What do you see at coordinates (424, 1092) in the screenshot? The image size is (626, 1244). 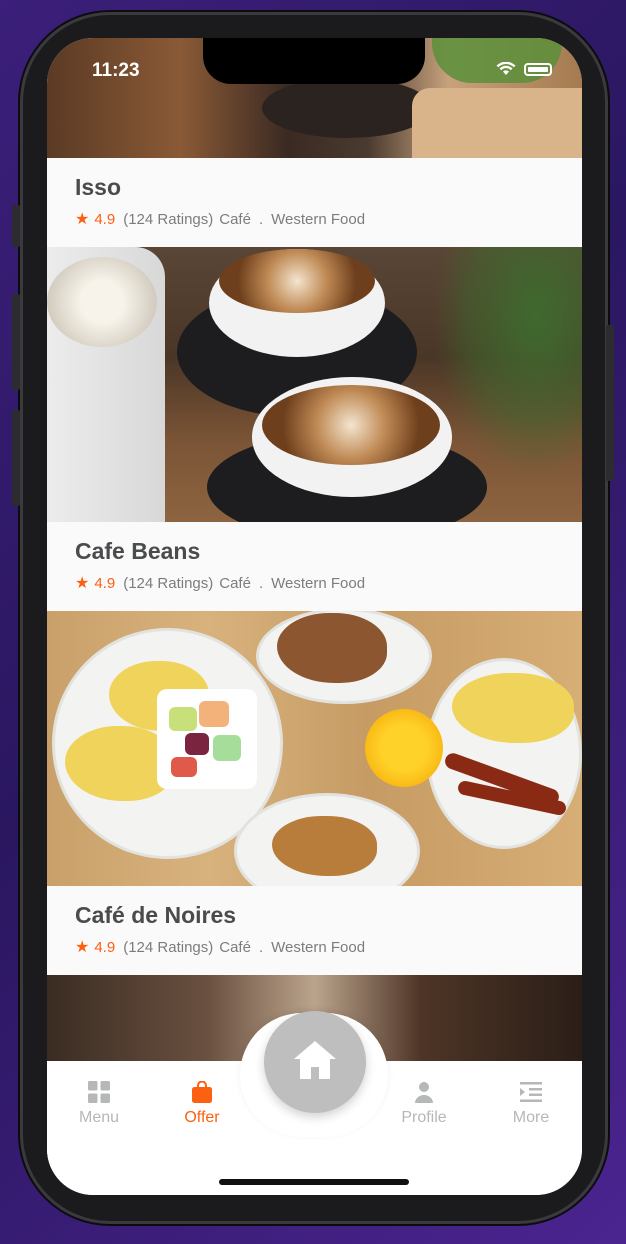 I see `person-icon` at bounding box center [424, 1092].